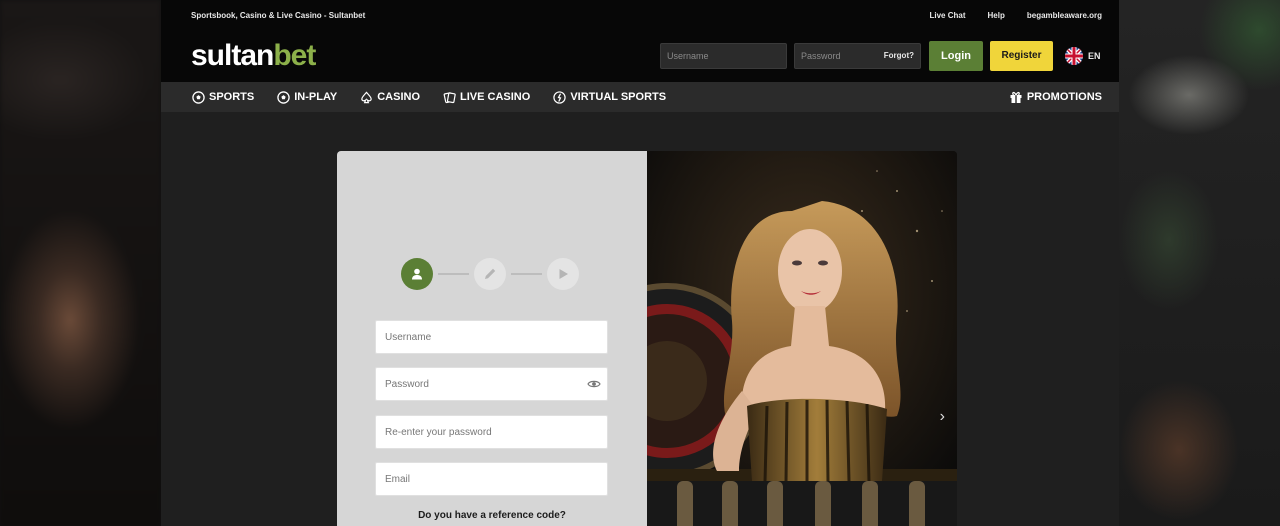 This screenshot has height=526, width=1280. I want to click on runner-icon, so click(559, 97).